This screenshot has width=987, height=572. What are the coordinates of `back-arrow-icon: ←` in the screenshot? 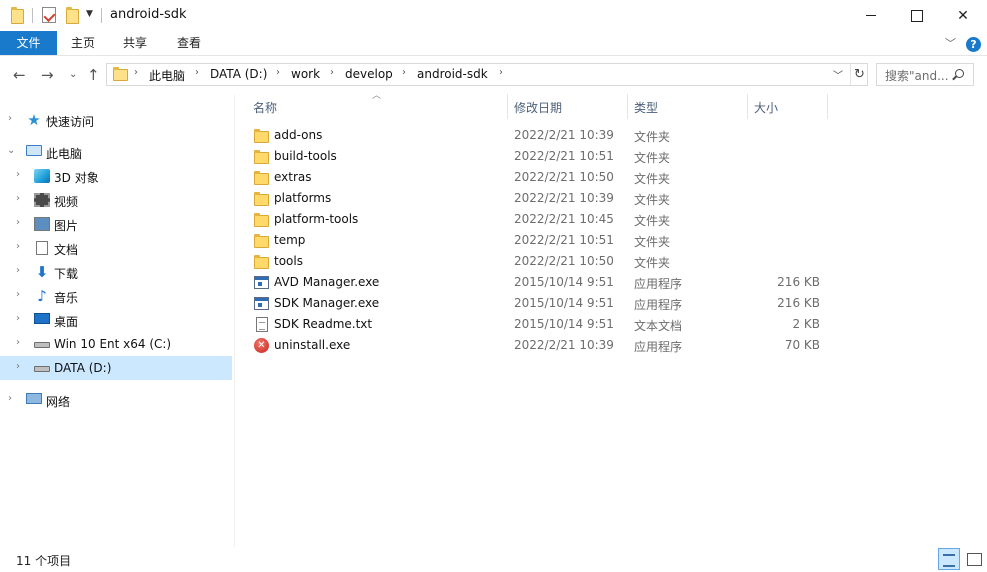 It's located at (19, 75).